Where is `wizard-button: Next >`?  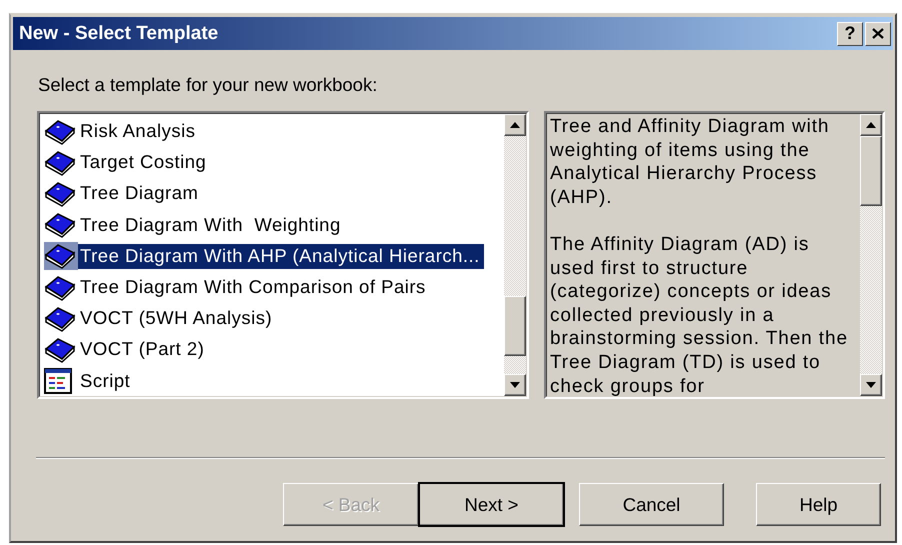 wizard-button: Next > is located at coordinates (491, 504).